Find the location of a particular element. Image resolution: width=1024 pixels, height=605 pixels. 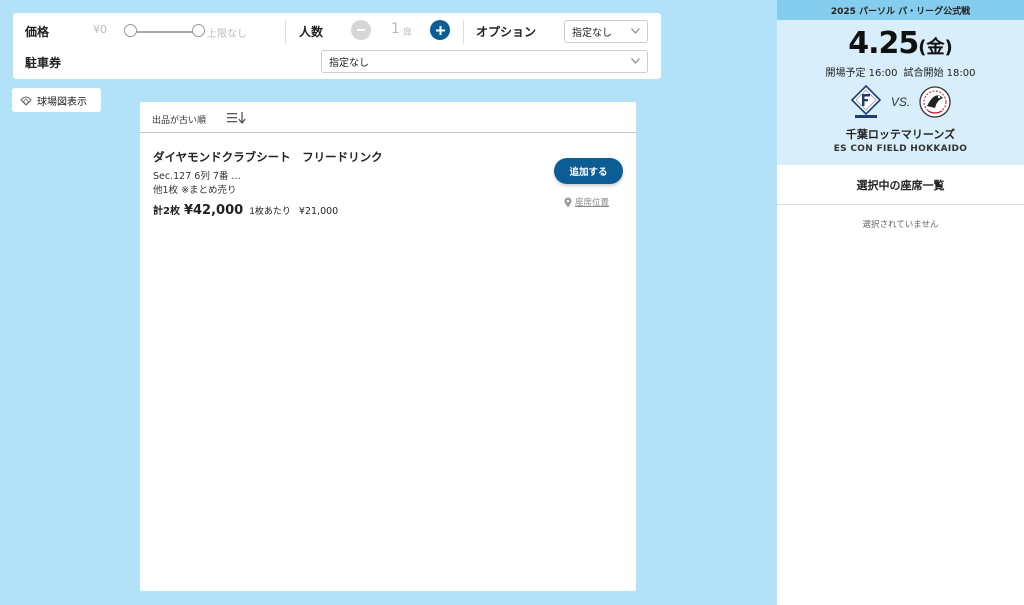

selected-seats-empty: 選択されていません is located at coordinates (900, 225).